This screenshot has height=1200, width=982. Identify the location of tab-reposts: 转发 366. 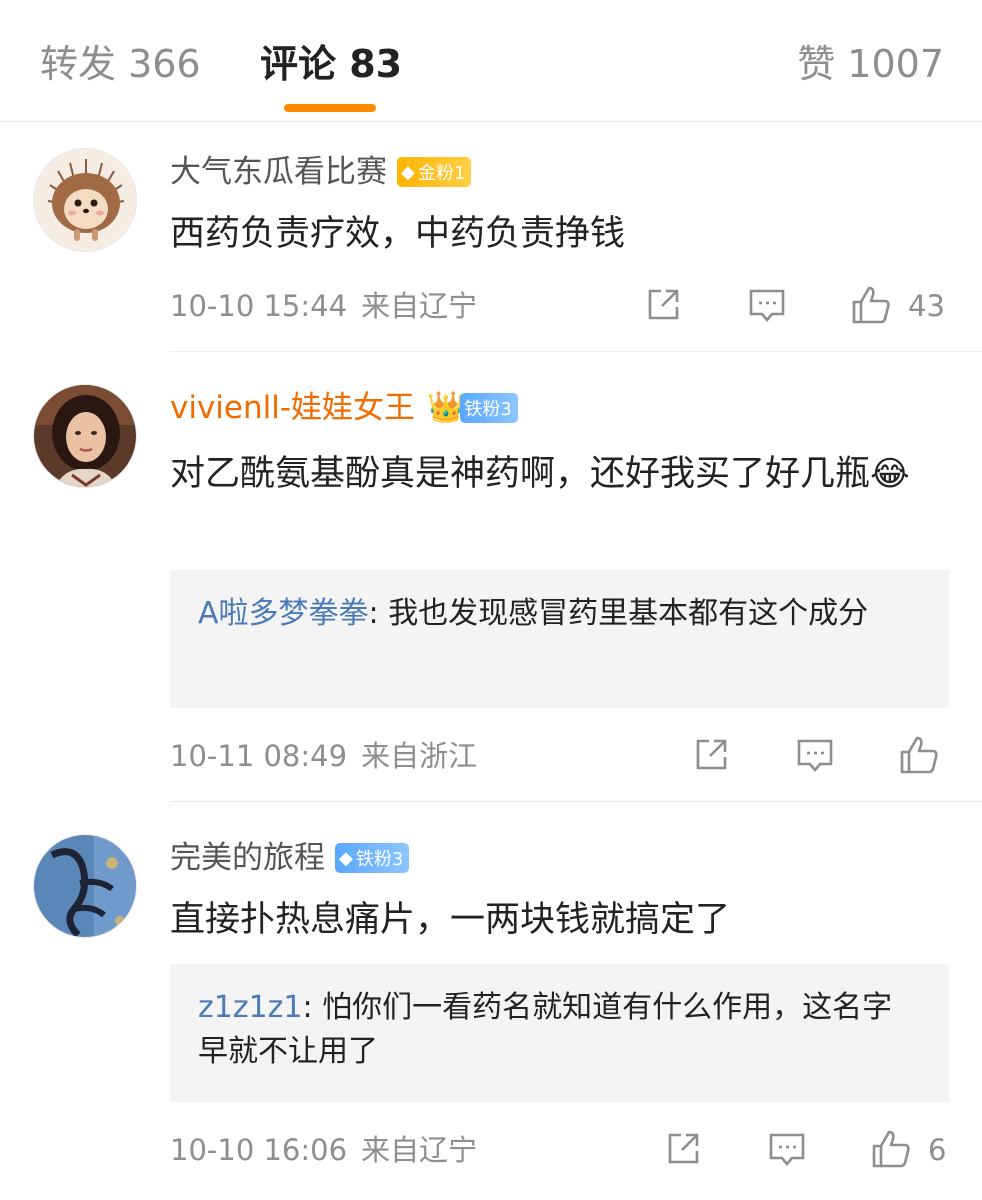
(120, 64).